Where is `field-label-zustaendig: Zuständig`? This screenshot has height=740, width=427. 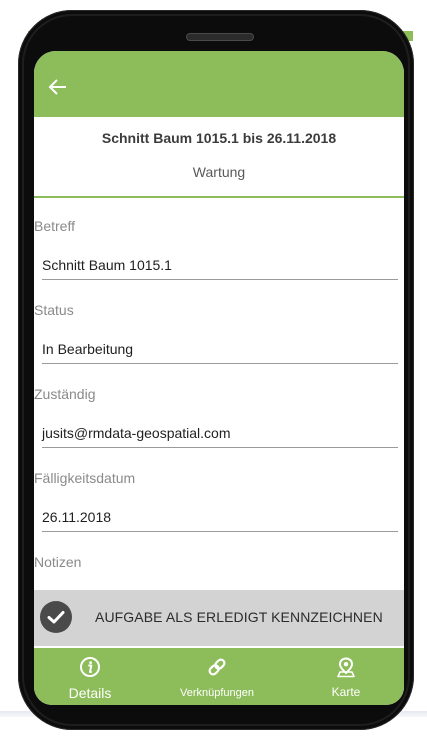
field-label-zustaendig: Zuständig is located at coordinates (65, 394).